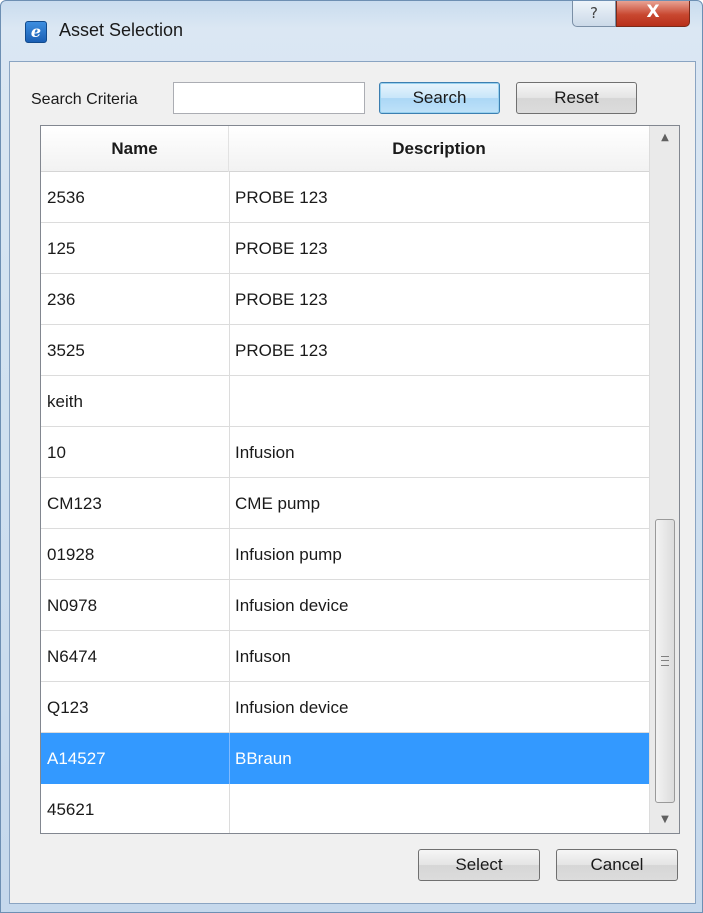 This screenshot has width=703, height=913. Describe the element at coordinates (56, 452) in the screenshot. I see `cell-name: 10` at that location.